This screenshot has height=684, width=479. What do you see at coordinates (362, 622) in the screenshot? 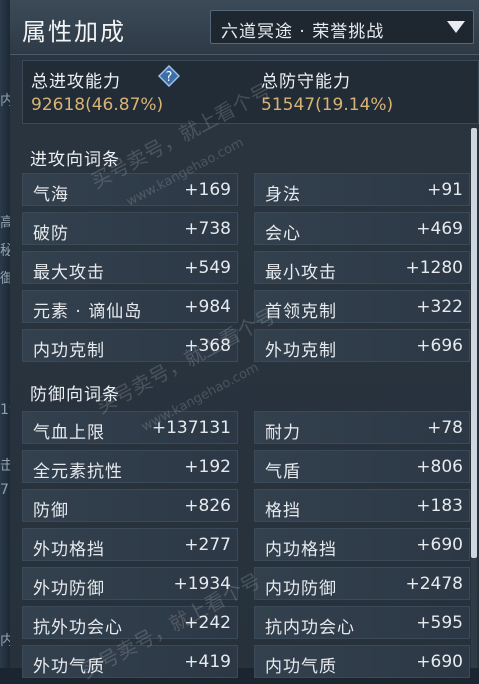
I see `defense-stat-row: 抗内功会心 +595` at bounding box center [362, 622].